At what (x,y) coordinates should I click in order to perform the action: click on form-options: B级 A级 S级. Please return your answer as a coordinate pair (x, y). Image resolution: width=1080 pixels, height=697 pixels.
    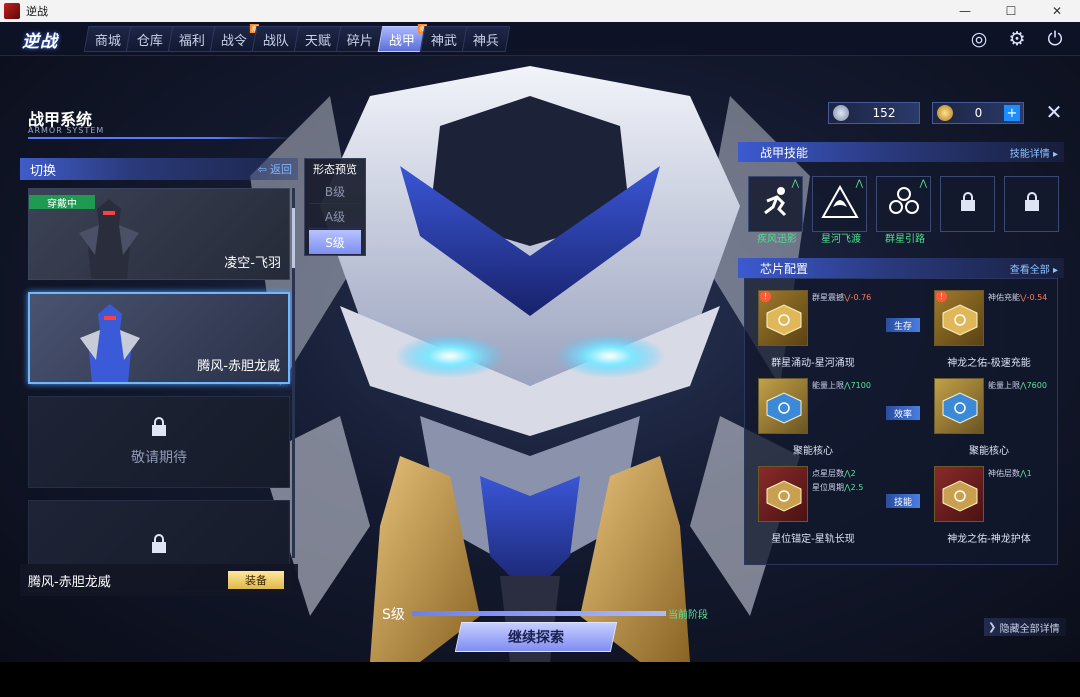
    Looking at the image, I should click on (335, 217).